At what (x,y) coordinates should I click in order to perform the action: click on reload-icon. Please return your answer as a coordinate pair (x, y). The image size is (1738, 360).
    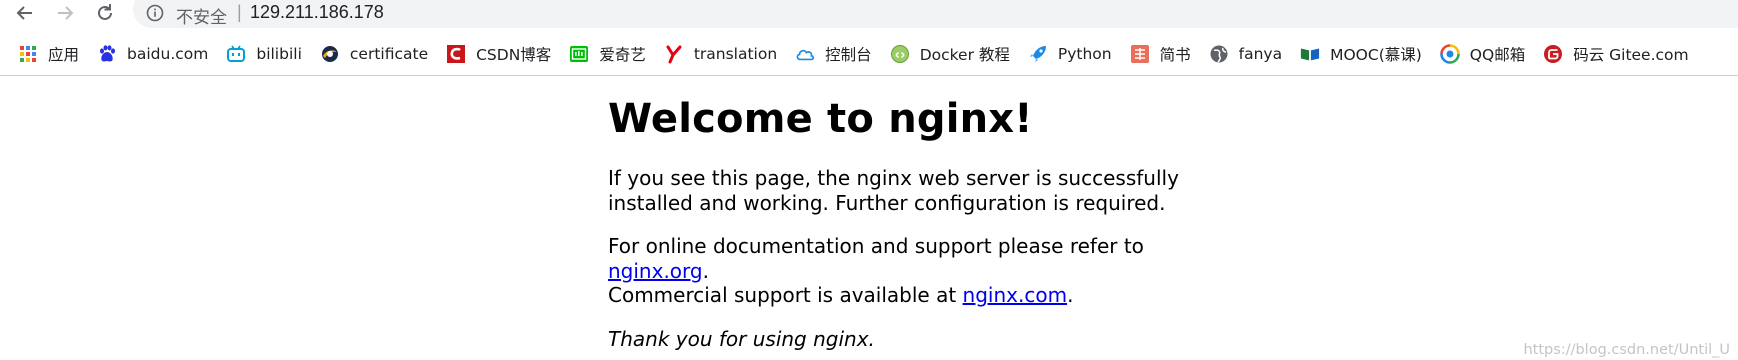
    Looking at the image, I should click on (105, 12).